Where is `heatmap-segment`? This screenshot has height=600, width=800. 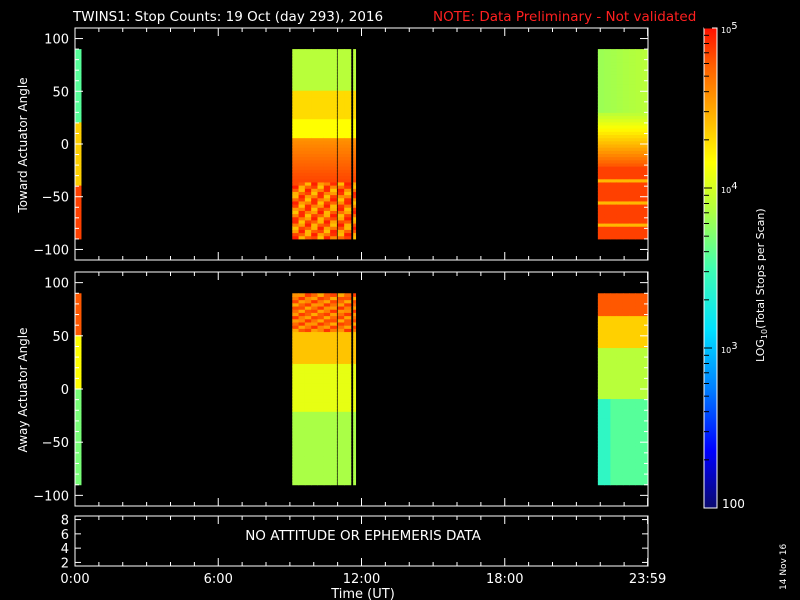 heatmap-segment is located at coordinates (314, 389).